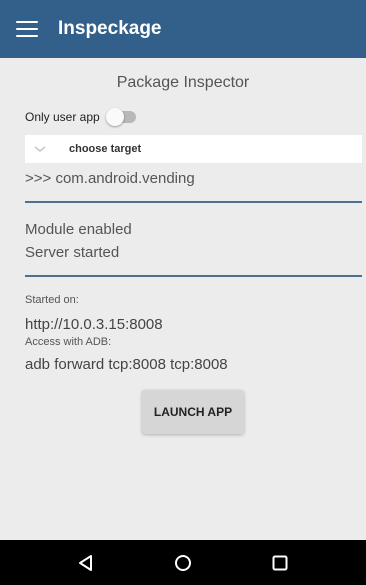 This screenshot has height=585, width=366. What do you see at coordinates (62, 117) in the screenshot?
I see `only-user-app-label: Only user app` at bounding box center [62, 117].